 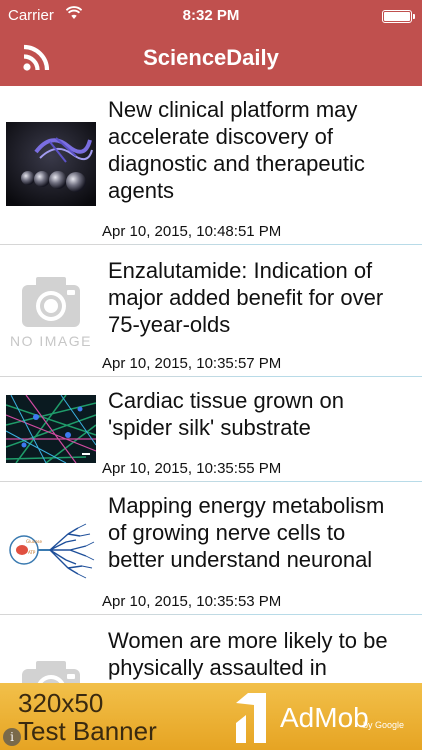 I want to click on article-date: Apr 10, 2015, 10:35:57 PM, so click(x=192, y=363).